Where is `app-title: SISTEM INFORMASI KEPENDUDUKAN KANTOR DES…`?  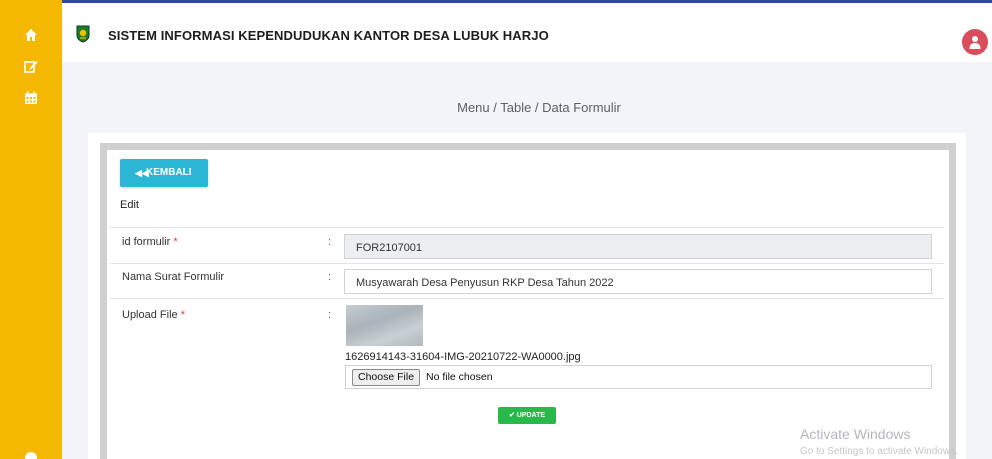 app-title: SISTEM INFORMASI KEPENDUDUKAN KANTOR DES… is located at coordinates (328, 35).